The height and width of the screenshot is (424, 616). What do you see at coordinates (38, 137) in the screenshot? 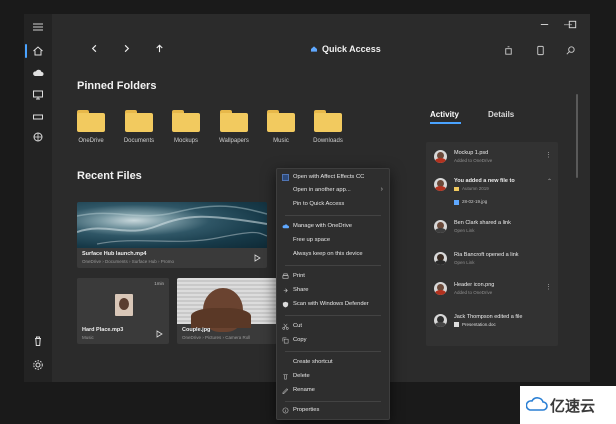
I see `network-icon` at bounding box center [38, 137].